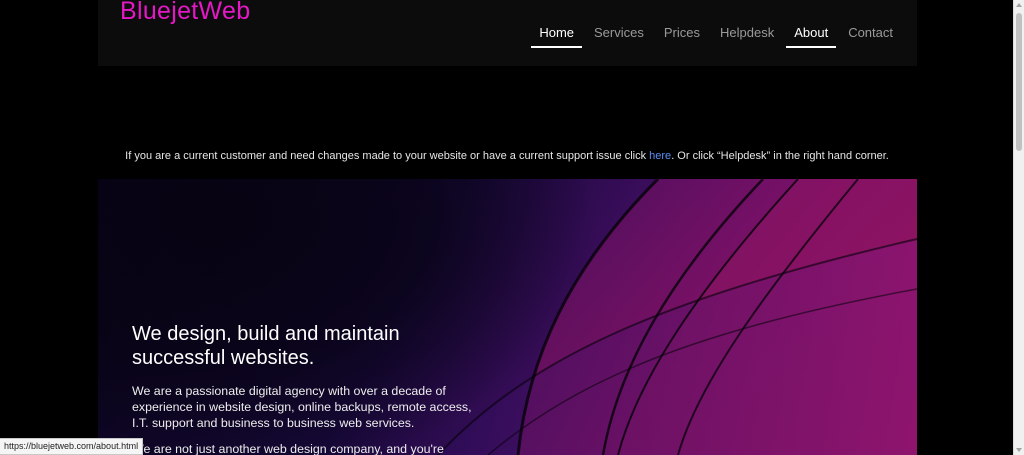  Describe the element at coordinates (1019, 5) in the screenshot. I see `scroll-up-arrow-icon` at that location.